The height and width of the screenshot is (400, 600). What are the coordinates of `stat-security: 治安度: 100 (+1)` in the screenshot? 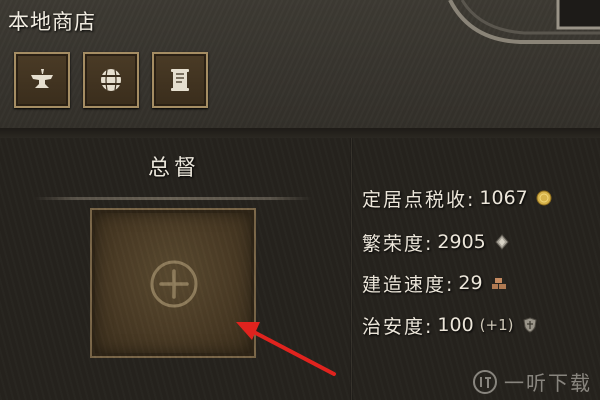 It's located at (450, 325).